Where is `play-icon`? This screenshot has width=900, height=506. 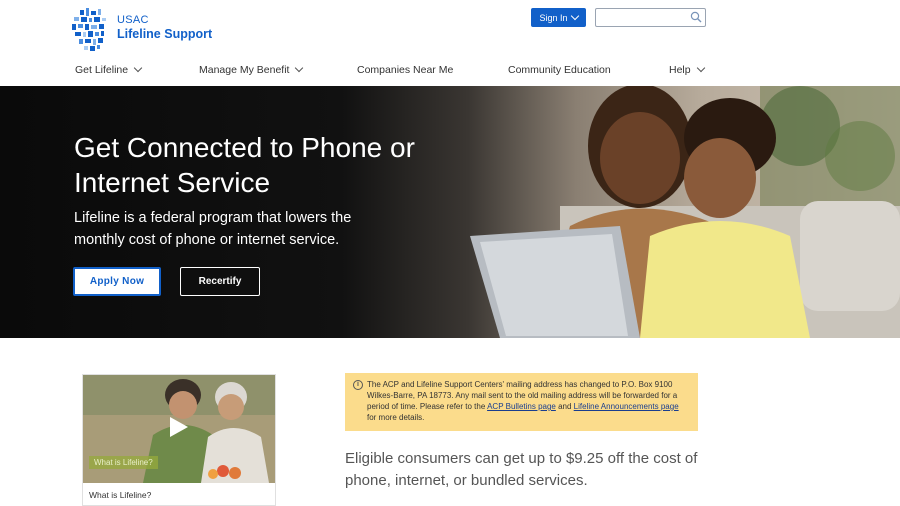
play-icon is located at coordinates (179, 427).